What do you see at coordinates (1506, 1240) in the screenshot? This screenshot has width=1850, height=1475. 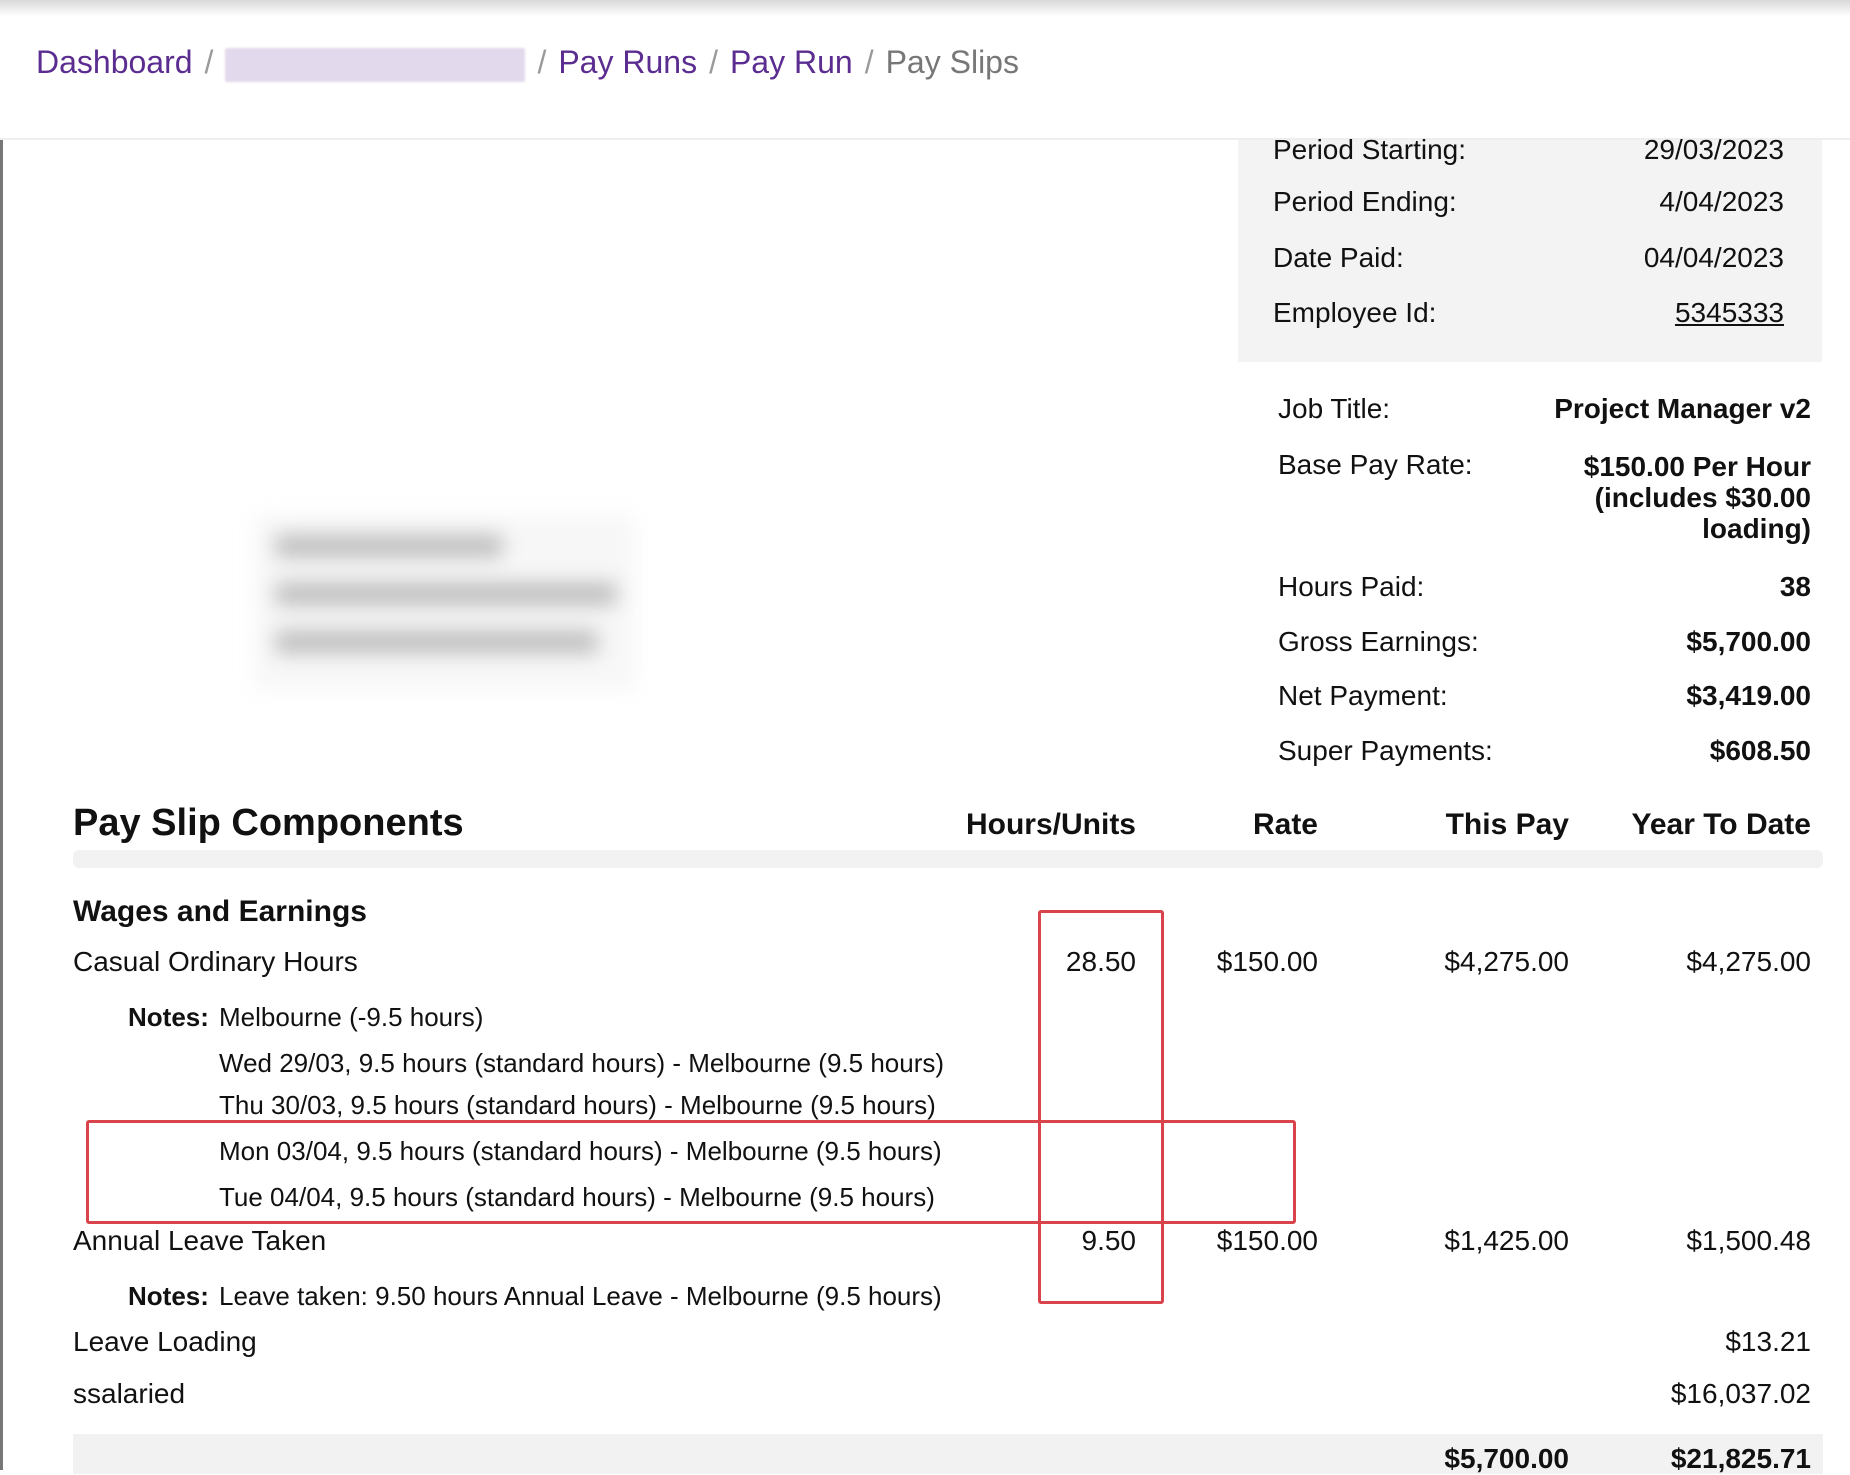 I see `annual-leave-this-pay: $1,425.00` at bounding box center [1506, 1240].